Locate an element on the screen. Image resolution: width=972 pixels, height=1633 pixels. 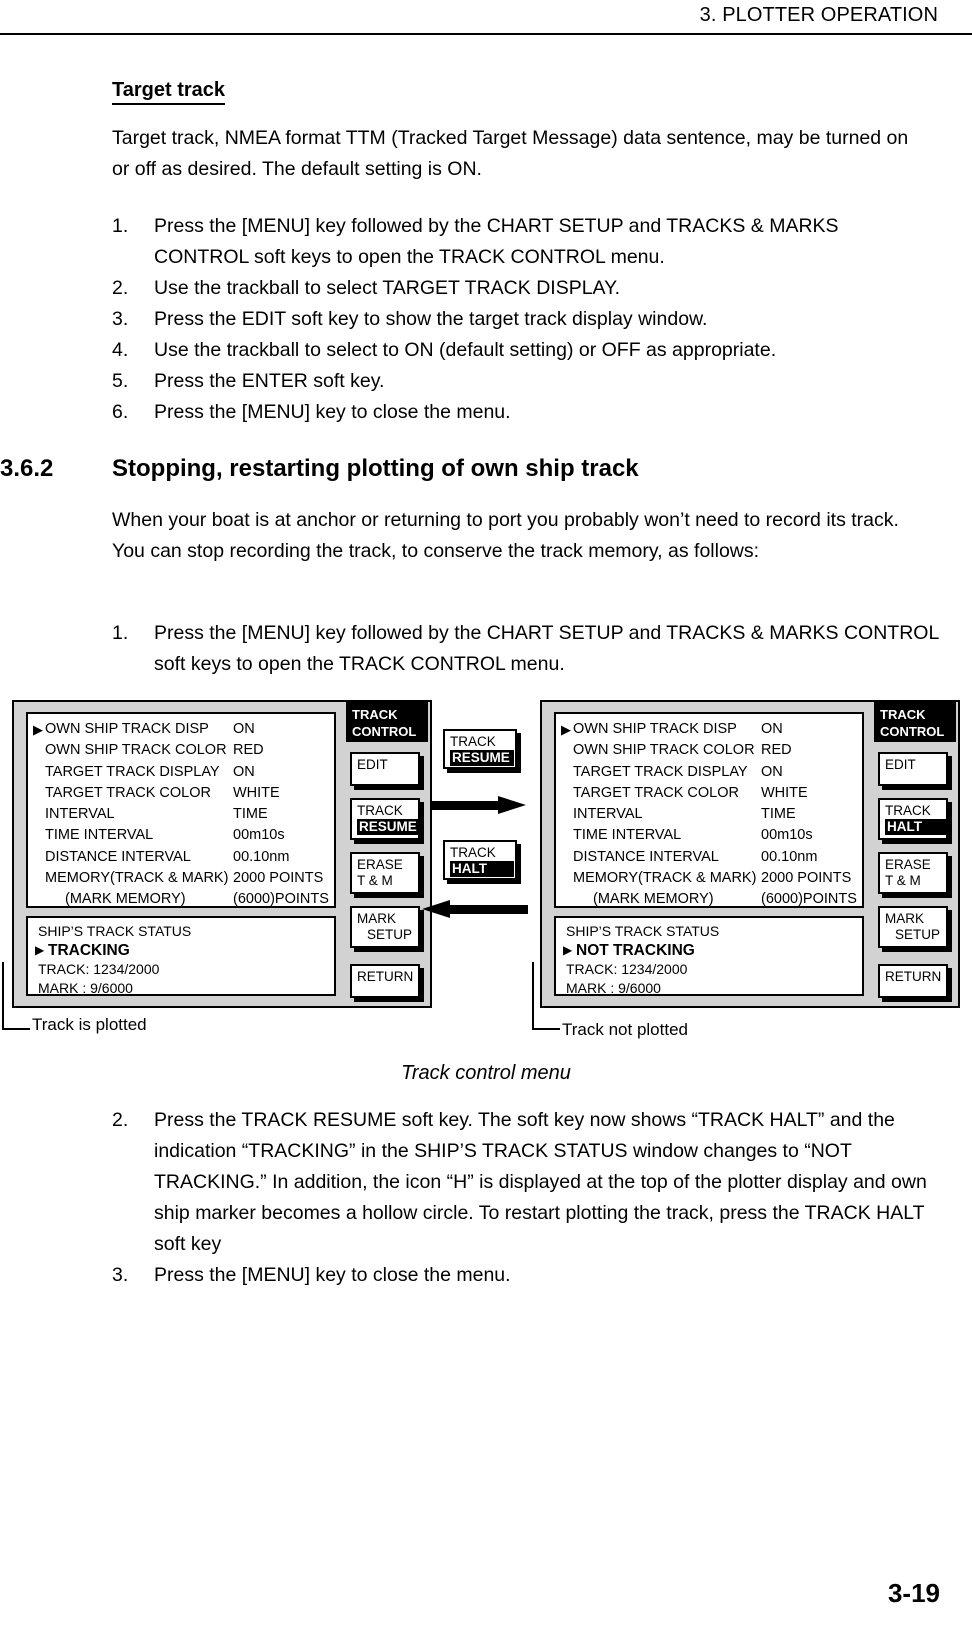
step-number: 3. is located at coordinates (120, 1275).